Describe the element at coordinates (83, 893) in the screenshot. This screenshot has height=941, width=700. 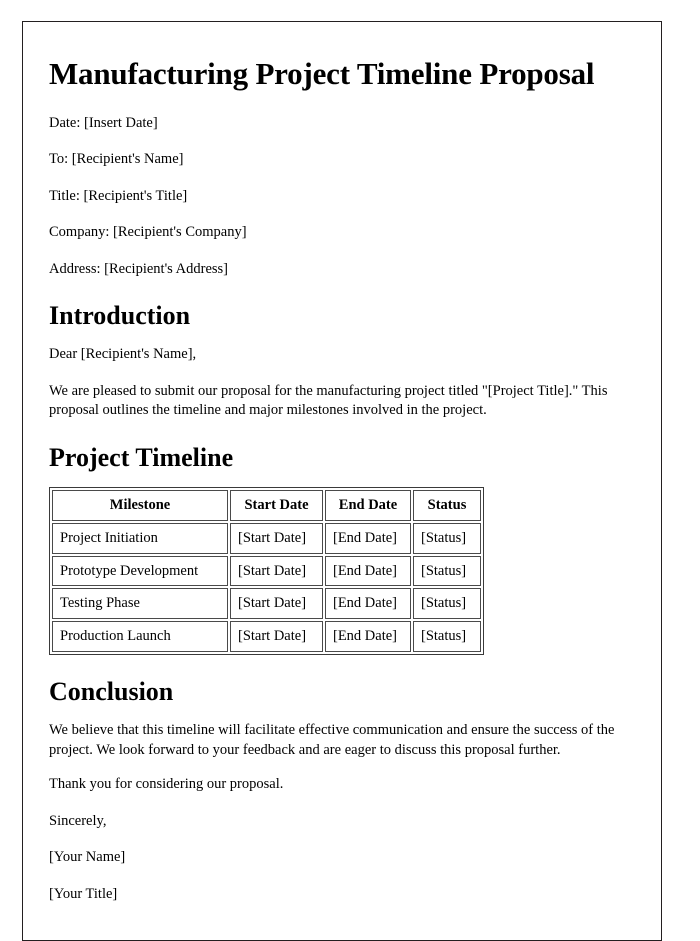
I see `signature-title: [Your Title]` at that location.